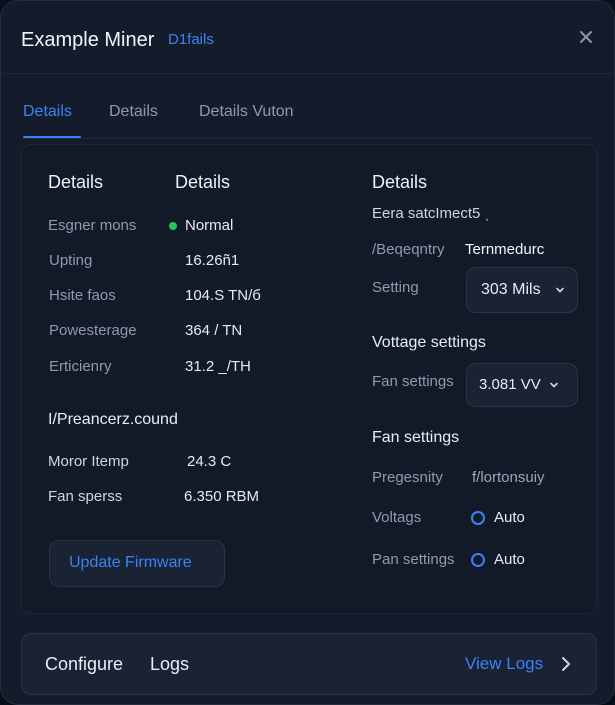 The width and height of the screenshot is (615, 705). What do you see at coordinates (76, 182) in the screenshot?
I see `left-header-1: Details` at bounding box center [76, 182].